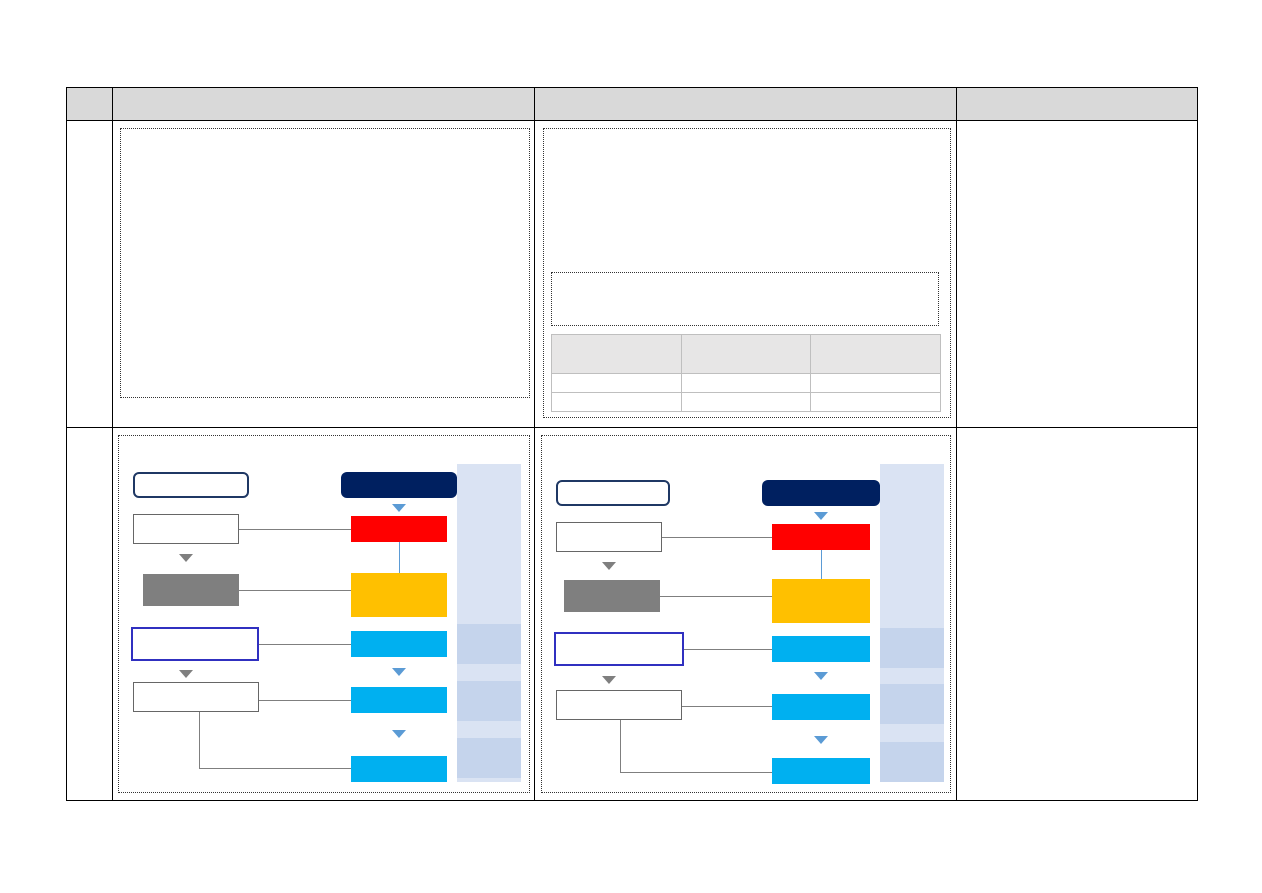 Image resolution: width=1262 pixels, height=893 pixels. I want to click on comparison-table, so click(746, 373).